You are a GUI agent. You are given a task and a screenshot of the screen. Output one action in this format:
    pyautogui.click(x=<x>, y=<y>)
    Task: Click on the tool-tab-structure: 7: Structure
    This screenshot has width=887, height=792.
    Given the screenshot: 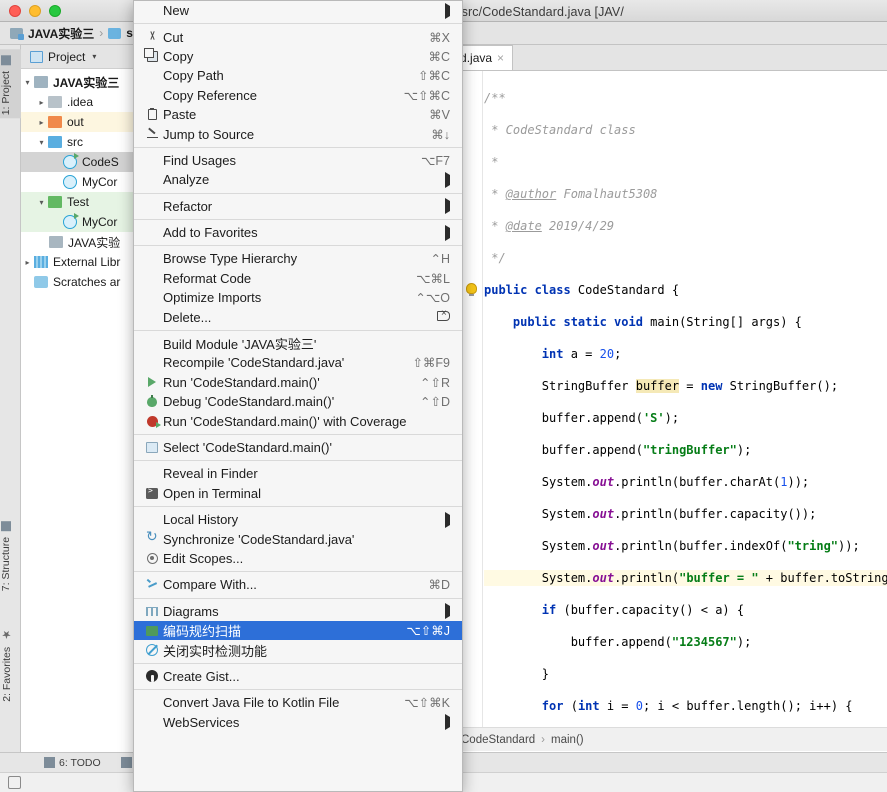 What is the action you would take?
    pyautogui.click(x=10, y=554)
    